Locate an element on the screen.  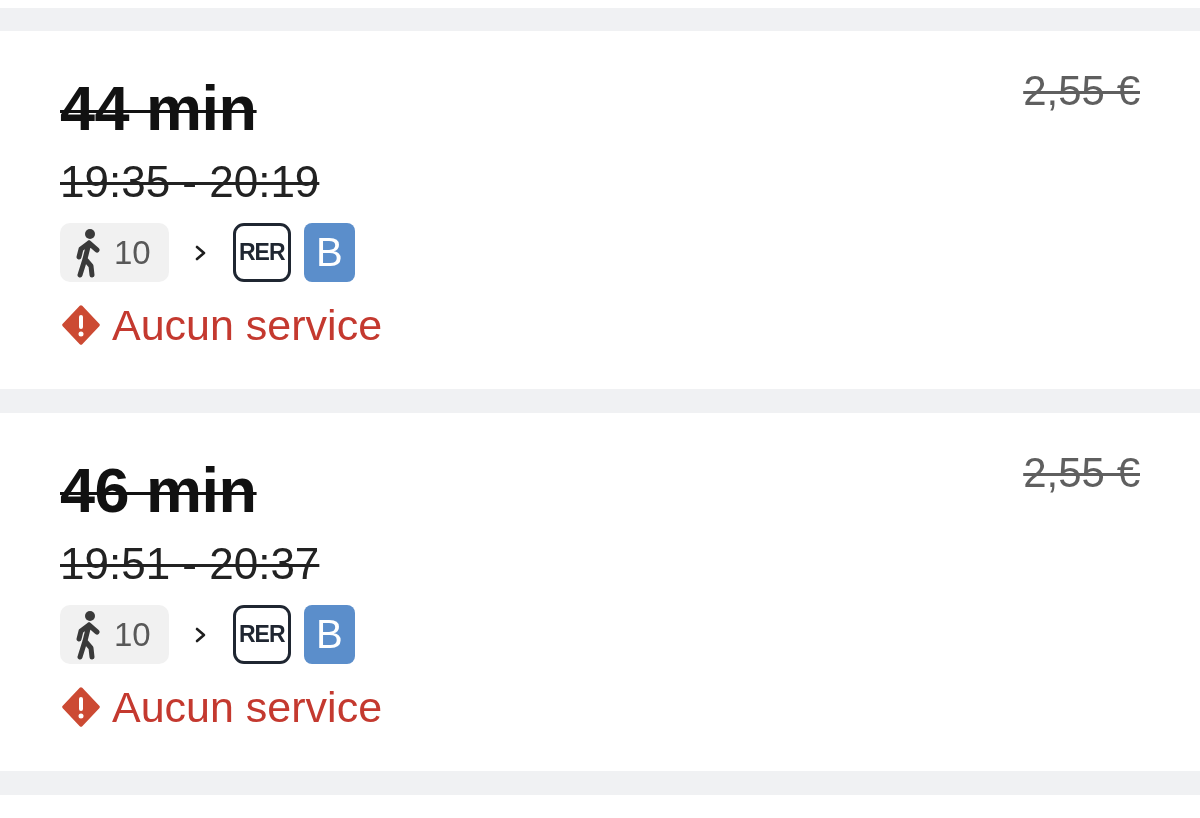
time-range-text: 19:51 - 20:37 is located at coordinates (190, 563).